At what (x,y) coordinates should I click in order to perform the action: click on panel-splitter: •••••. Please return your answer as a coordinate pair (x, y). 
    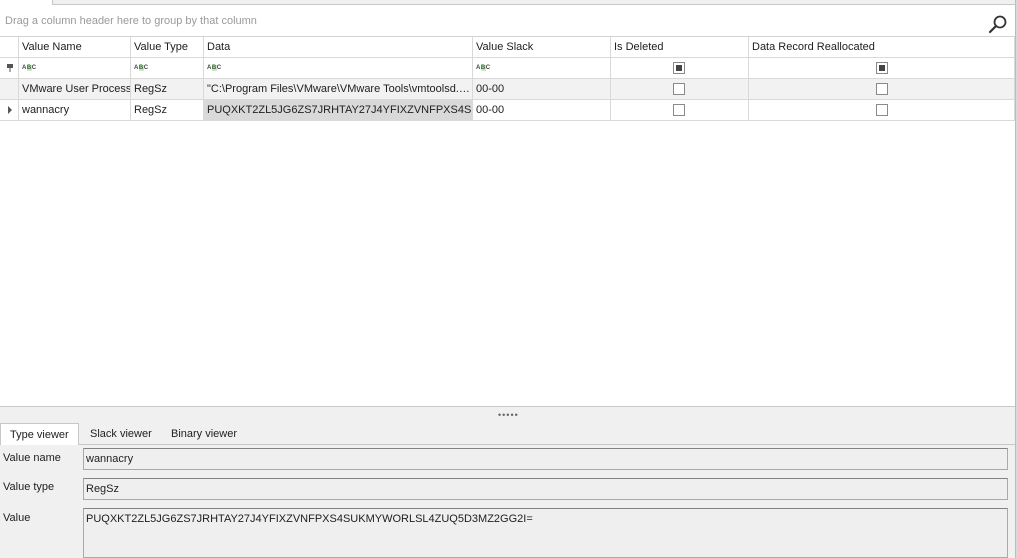
    Looking at the image, I should click on (507, 414).